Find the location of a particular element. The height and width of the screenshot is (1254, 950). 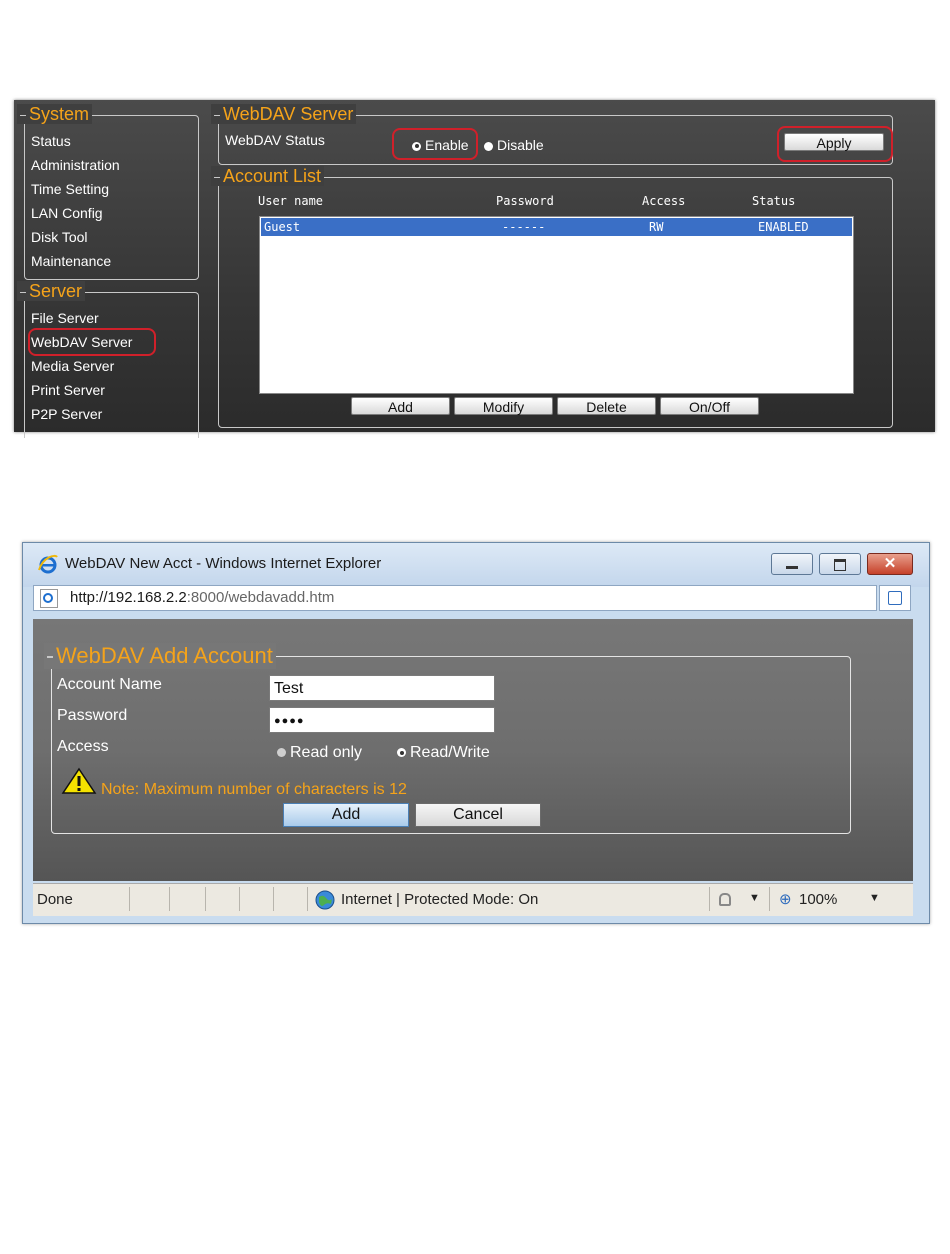

minimize-icon is located at coordinates (792, 567).